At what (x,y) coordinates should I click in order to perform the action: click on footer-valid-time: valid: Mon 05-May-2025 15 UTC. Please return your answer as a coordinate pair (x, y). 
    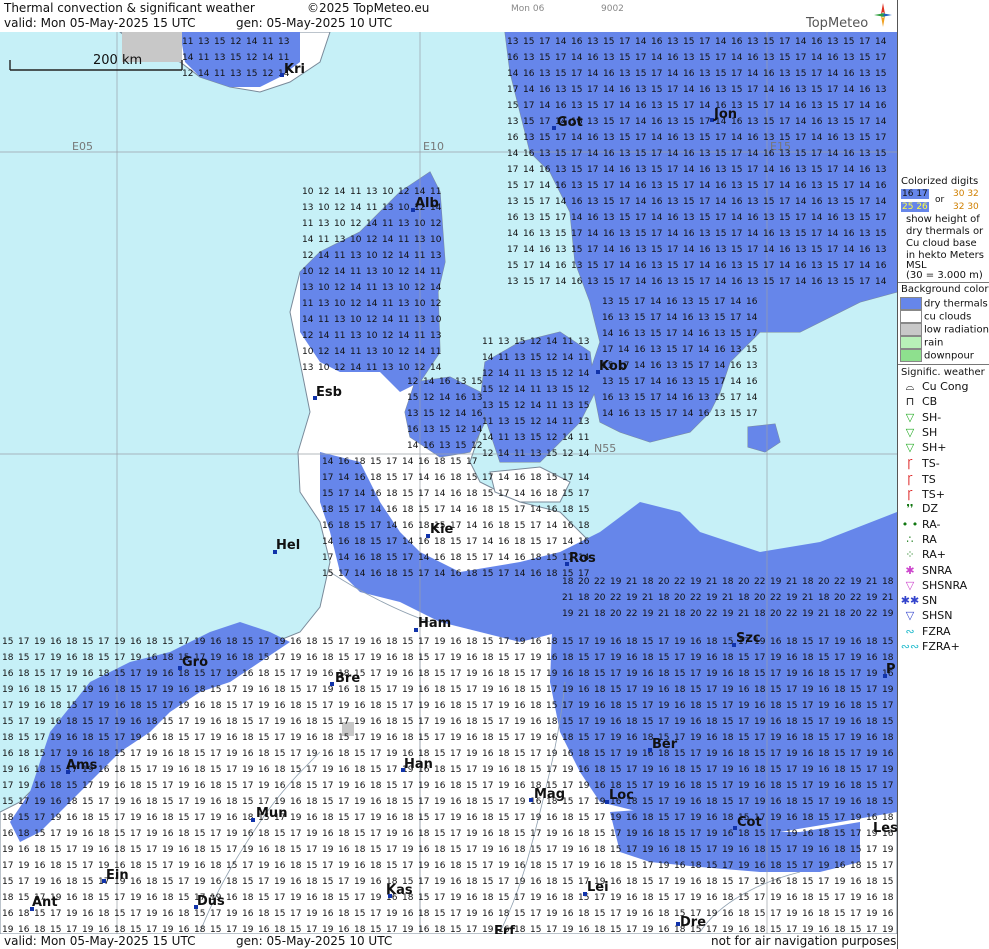
    Looking at the image, I should click on (100, 941).